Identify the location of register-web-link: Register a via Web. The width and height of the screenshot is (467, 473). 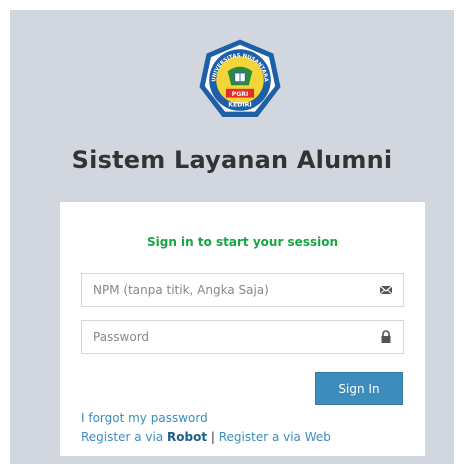
(275, 437).